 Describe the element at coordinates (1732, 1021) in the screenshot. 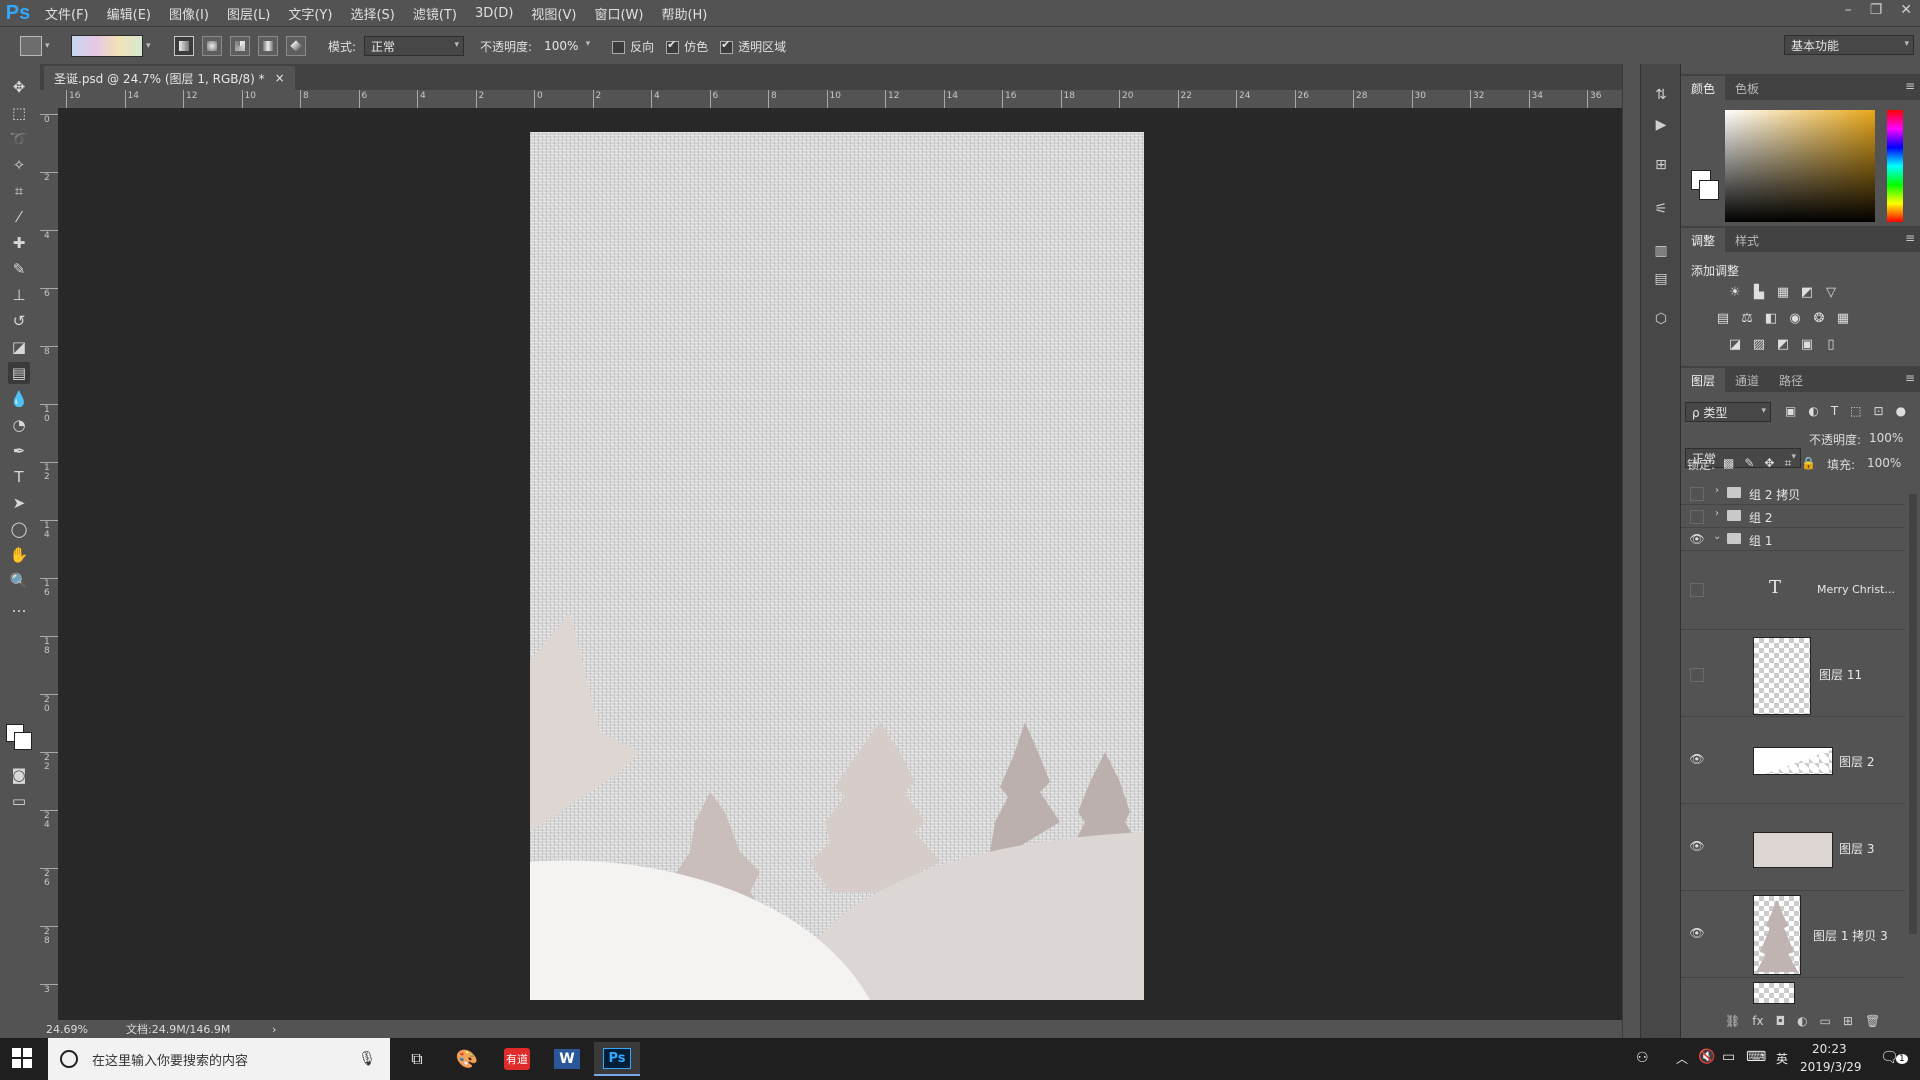

I see `link-layers-icon: ⛓` at that location.